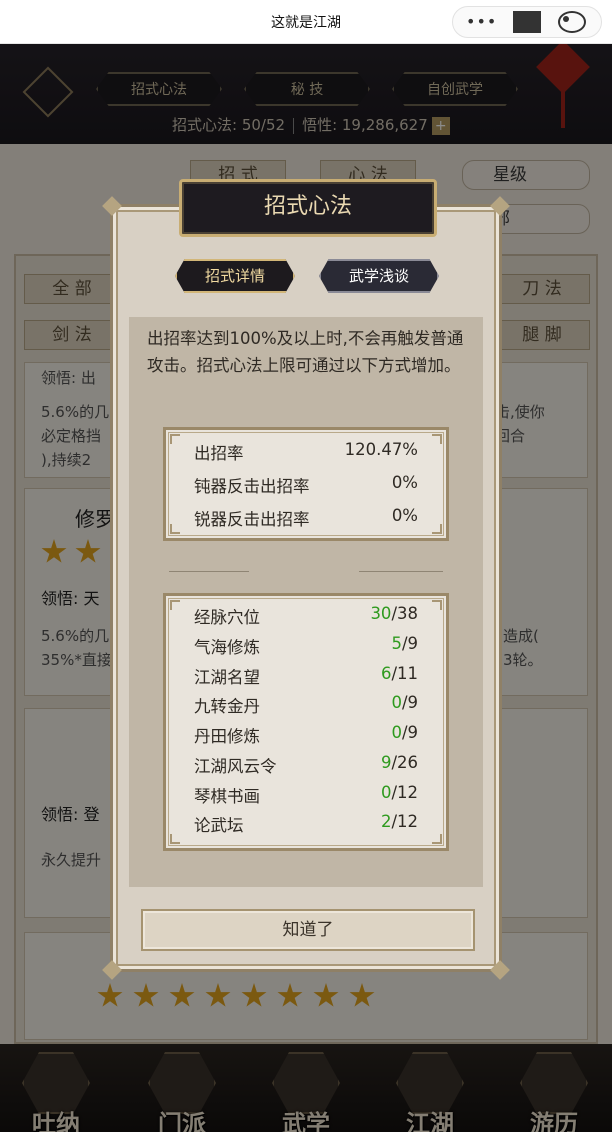  Describe the element at coordinates (481, 22) in the screenshot. I see `more-dots-icon: •••` at that location.